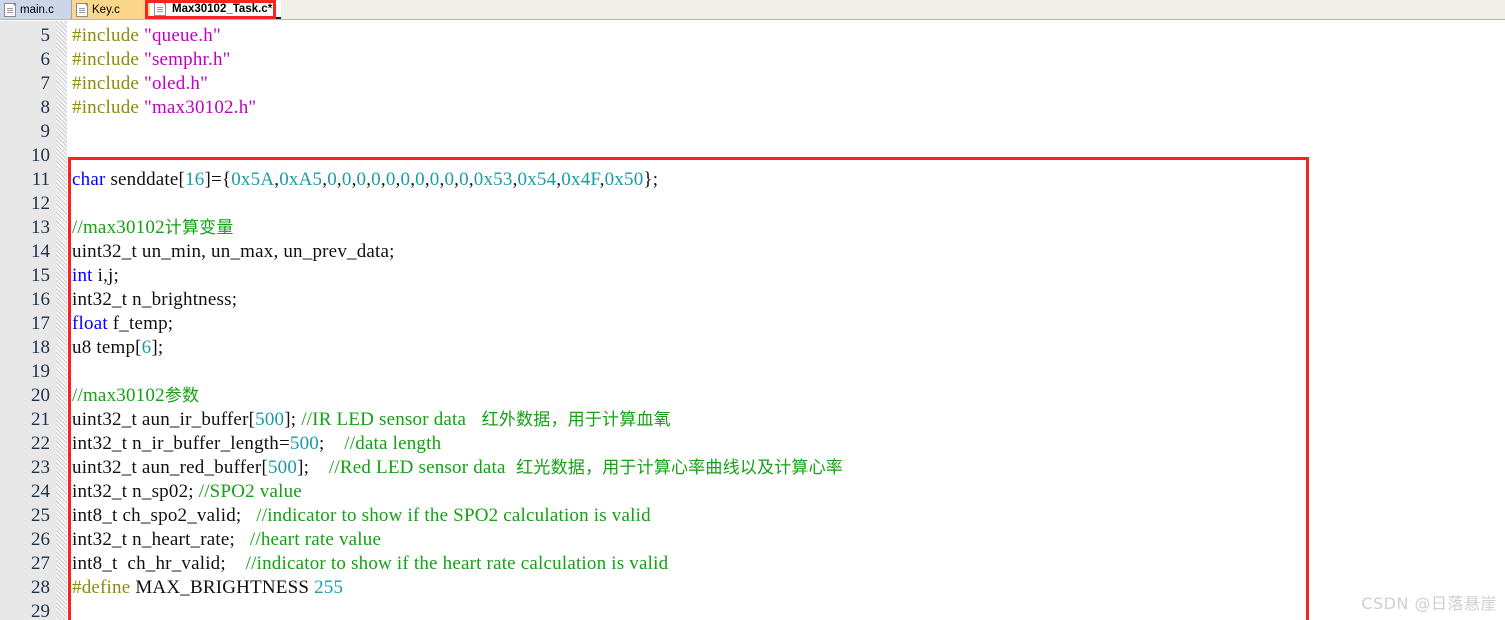 This screenshot has width=1505, height=620. I want to click on code-token-cmt: //max30102, so click(118, 227).